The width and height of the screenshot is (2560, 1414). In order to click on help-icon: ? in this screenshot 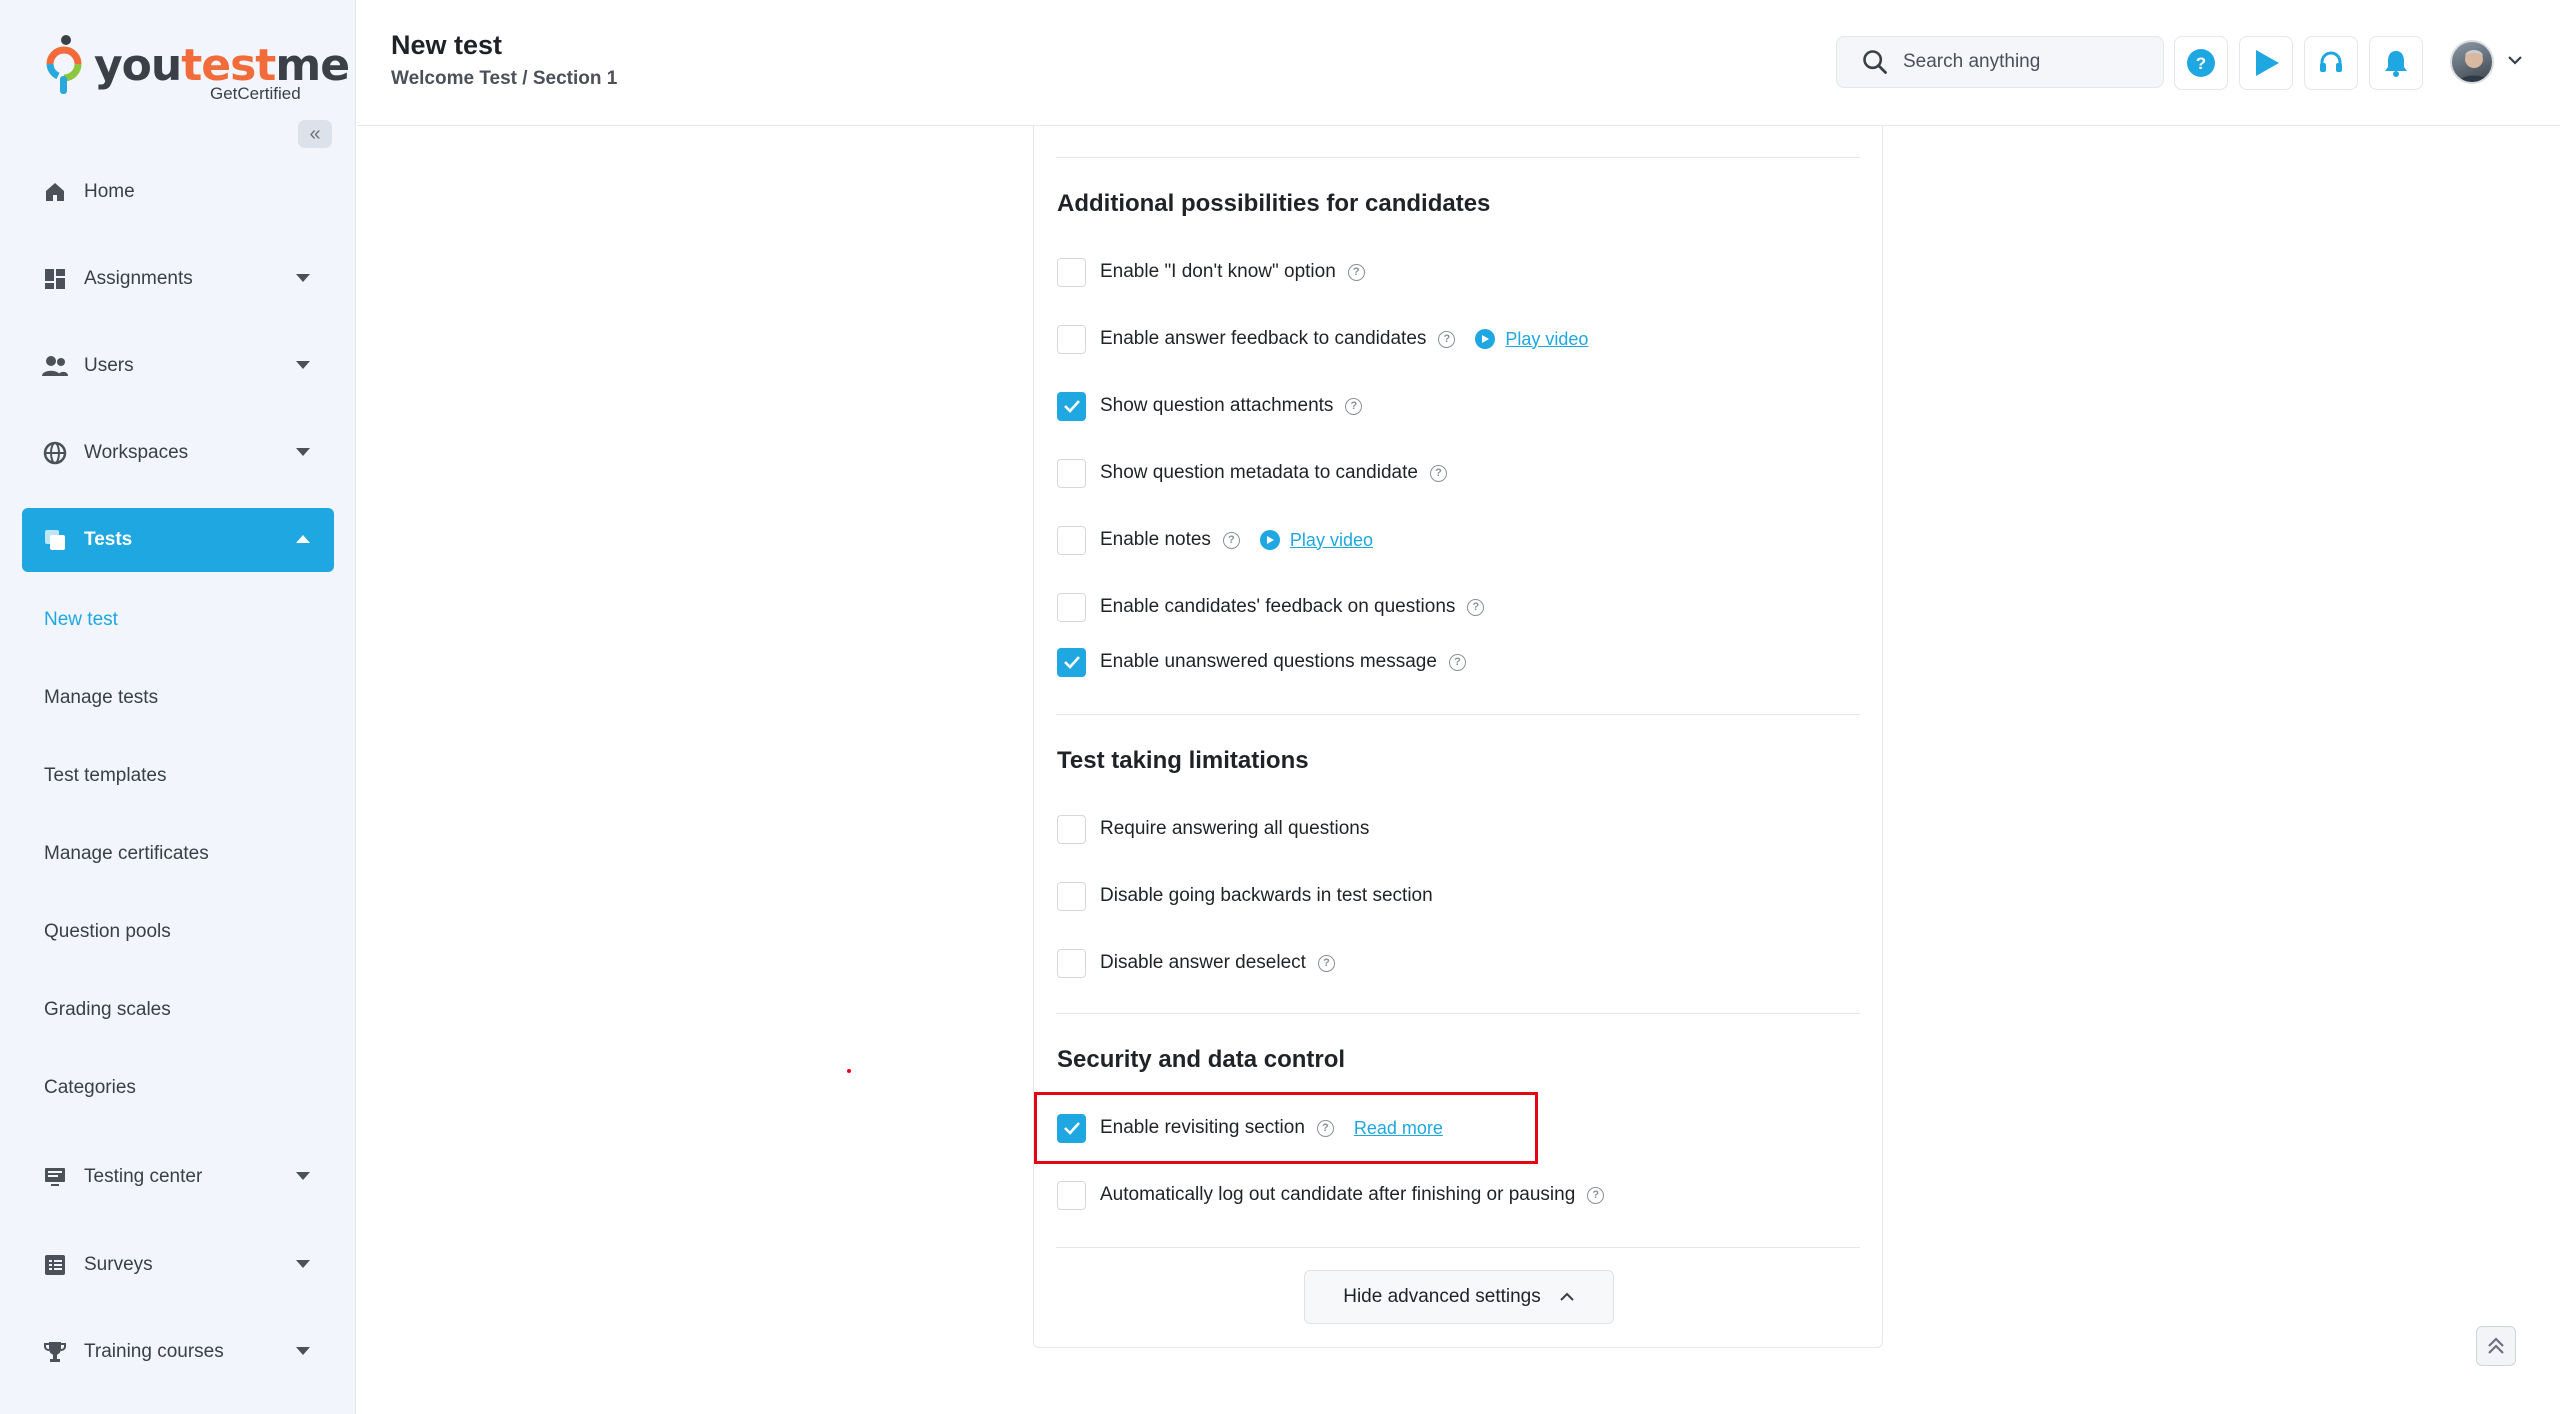, I will do `click(2201, 63)`.